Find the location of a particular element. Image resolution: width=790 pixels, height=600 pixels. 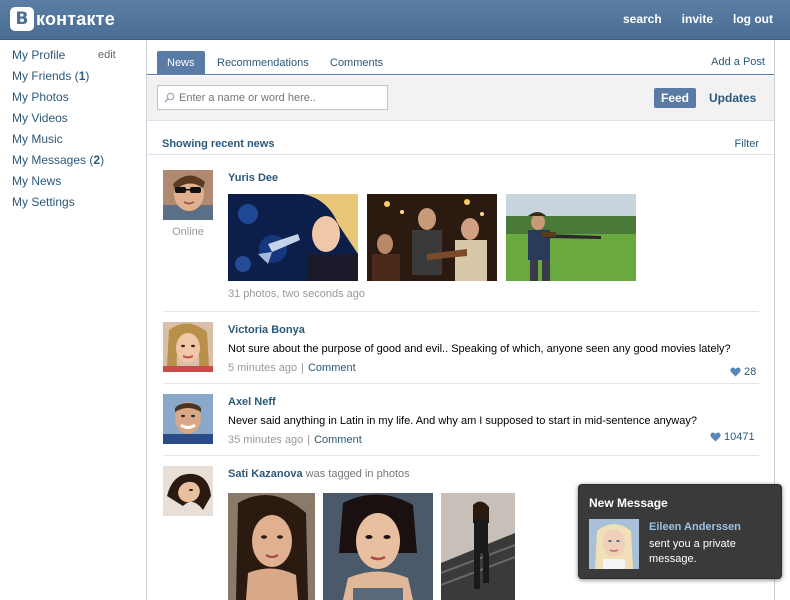

menu-item-label: My Settings is located at coordinates (43, 202).